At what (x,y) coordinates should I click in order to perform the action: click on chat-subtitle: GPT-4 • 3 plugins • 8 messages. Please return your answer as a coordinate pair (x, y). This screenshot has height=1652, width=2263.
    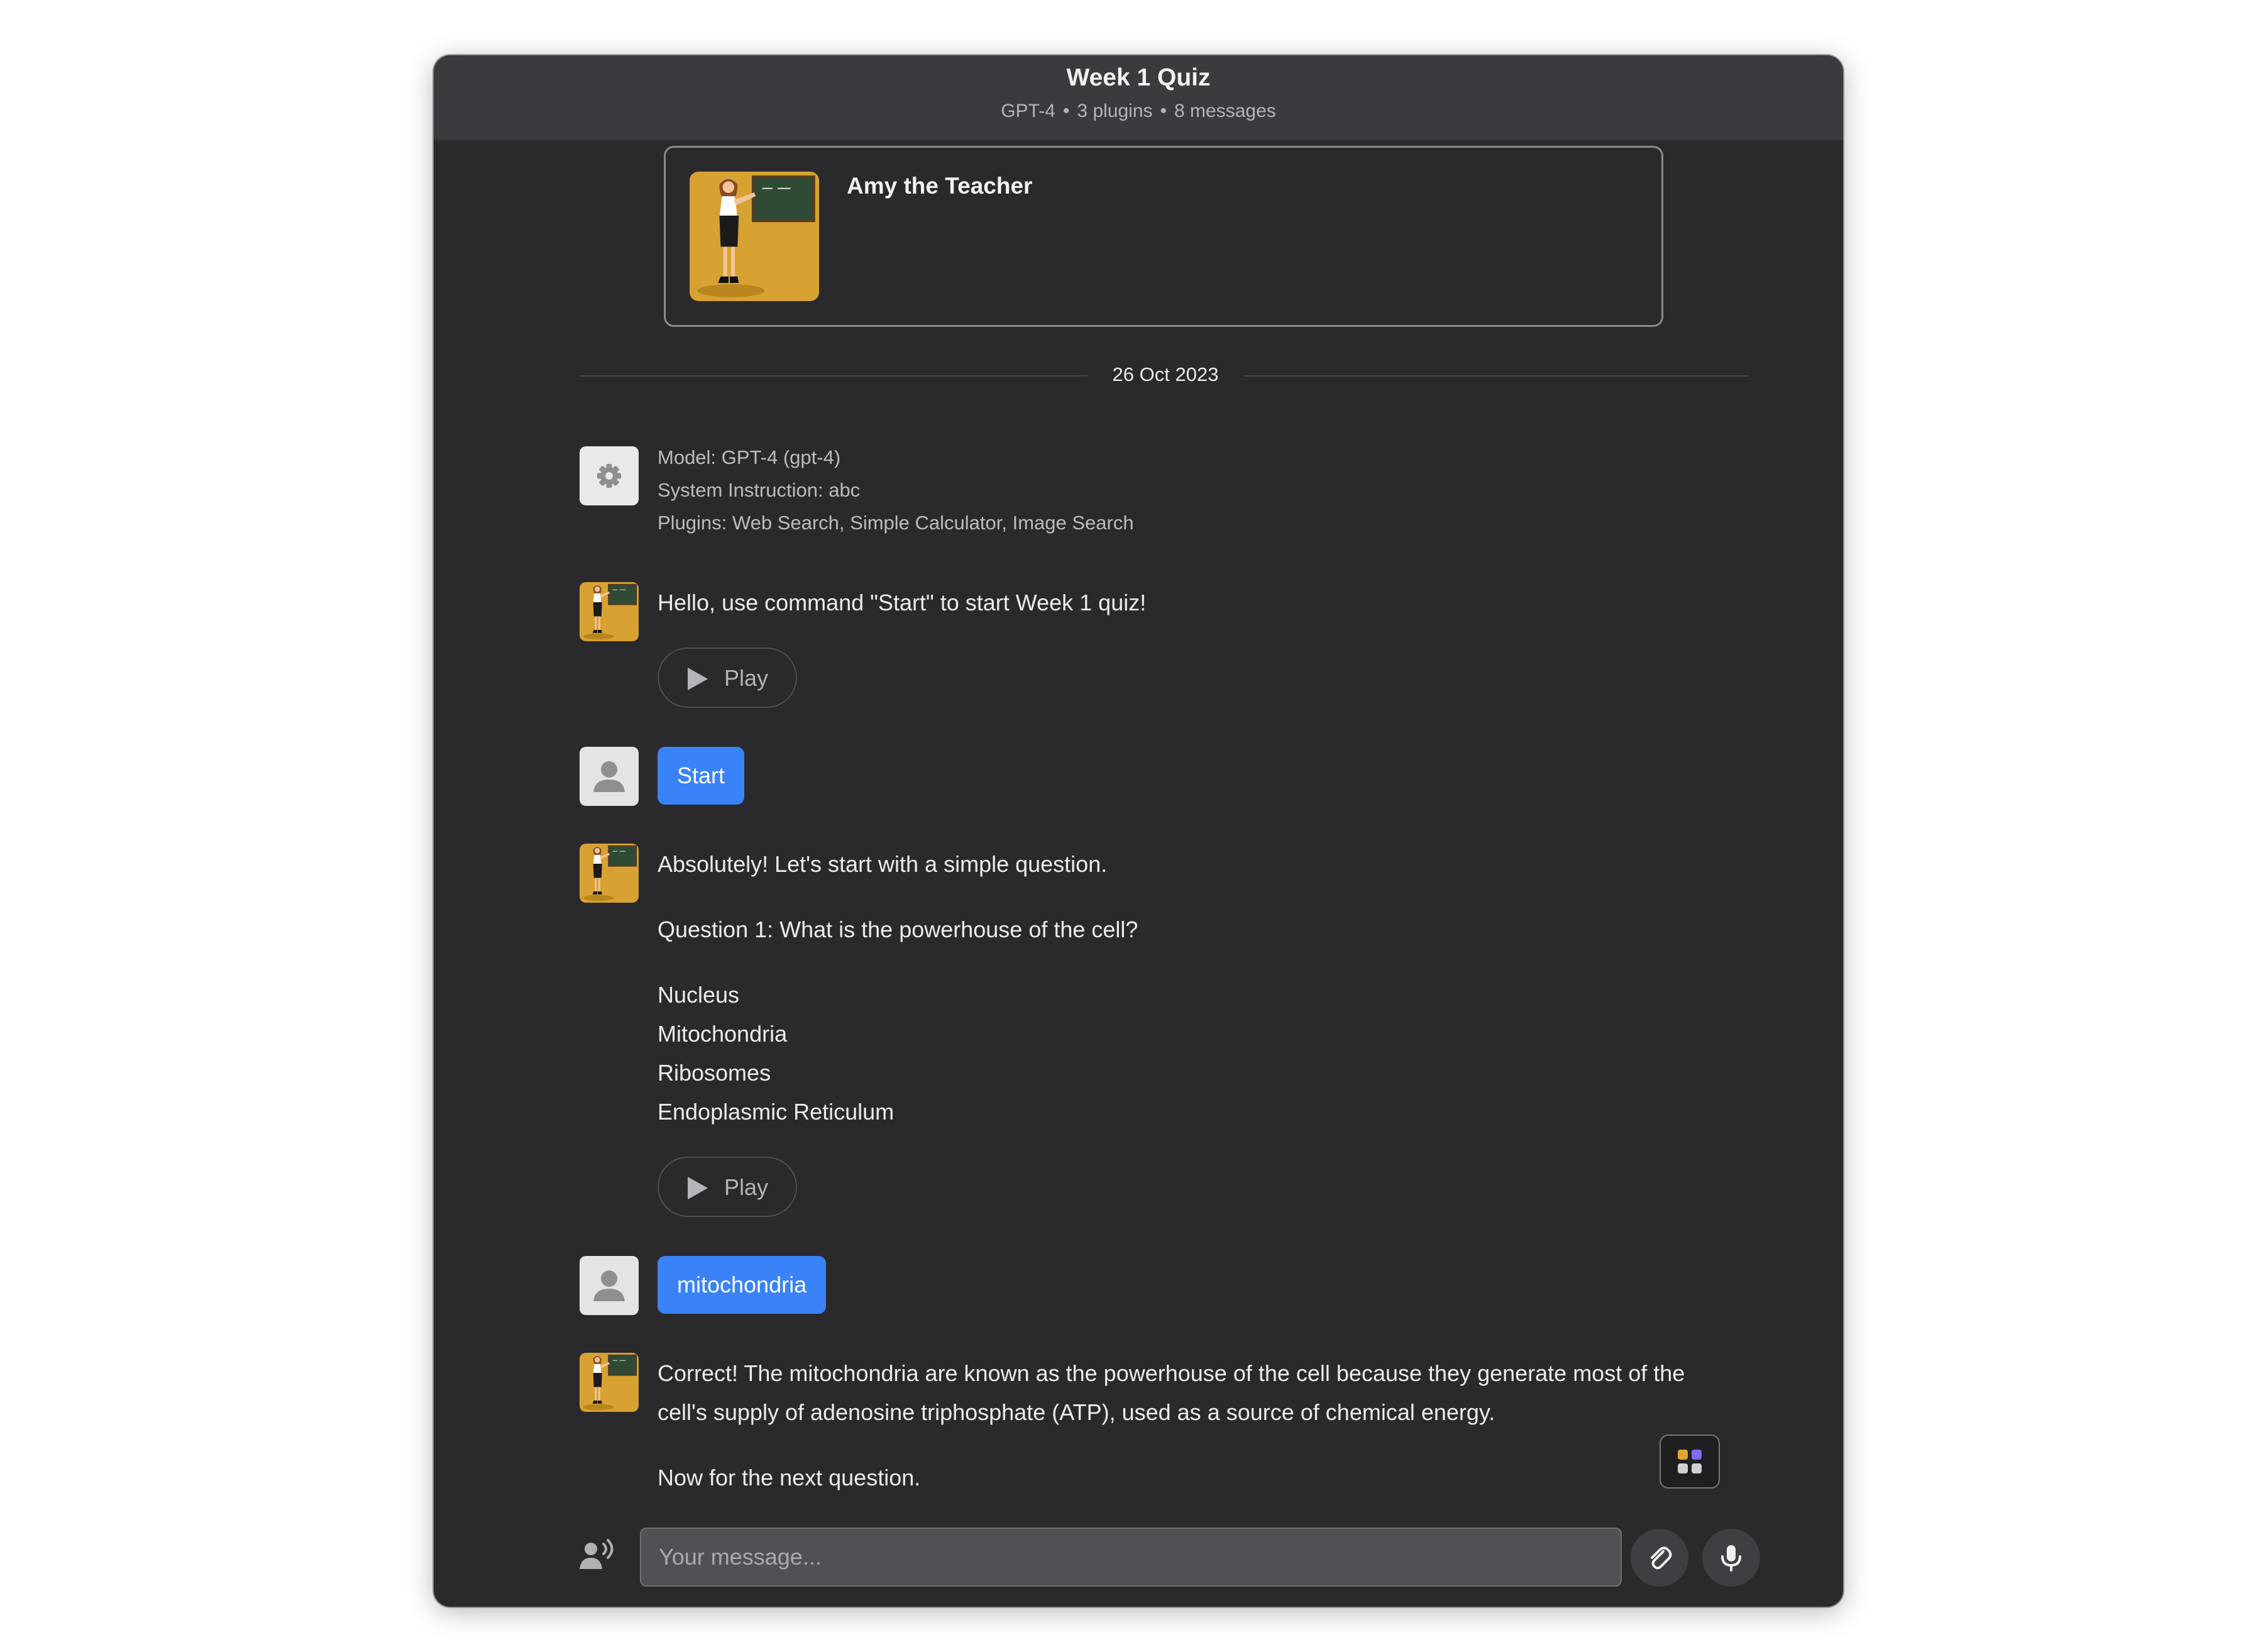
    Looking at the image, I should click on (1138, 111).